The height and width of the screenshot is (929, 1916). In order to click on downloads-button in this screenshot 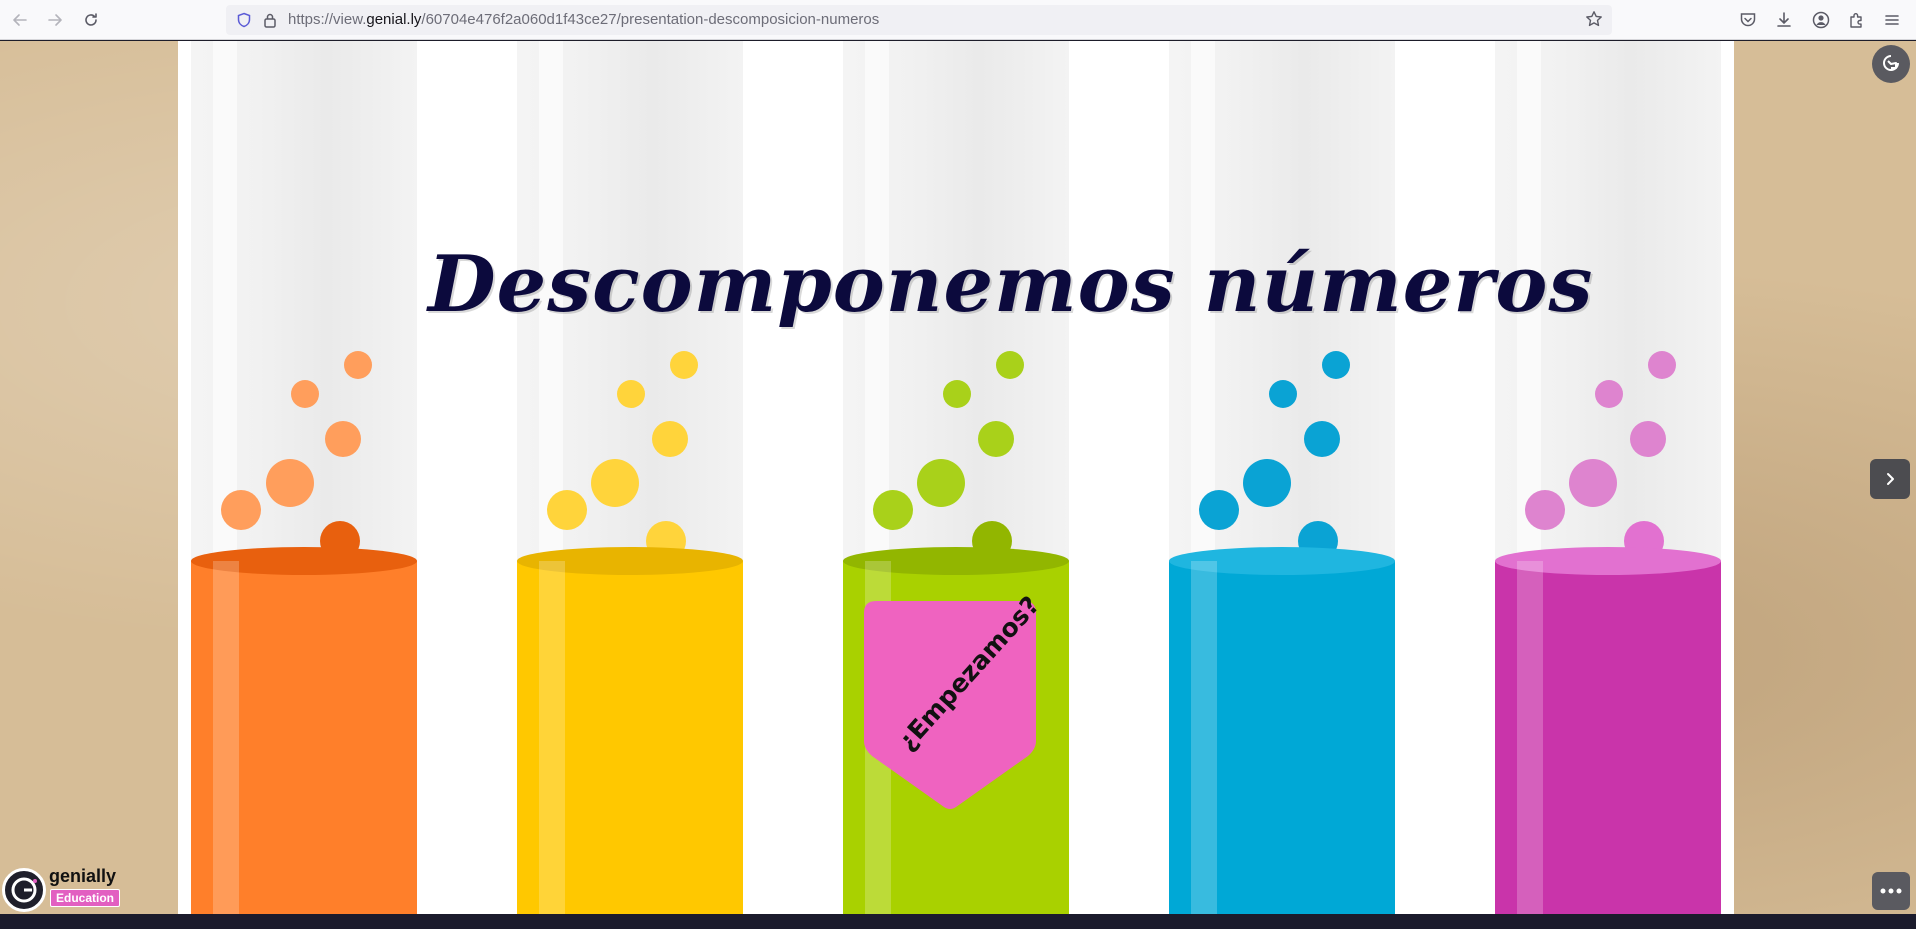, I will do `click(1784, 20)`.